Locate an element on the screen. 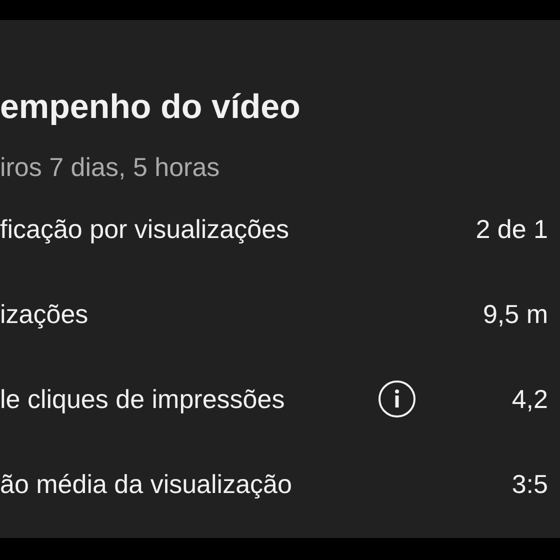 The image size is (560, 560). metric-label: le cliques de impressões is located at coordinates (143, 399).